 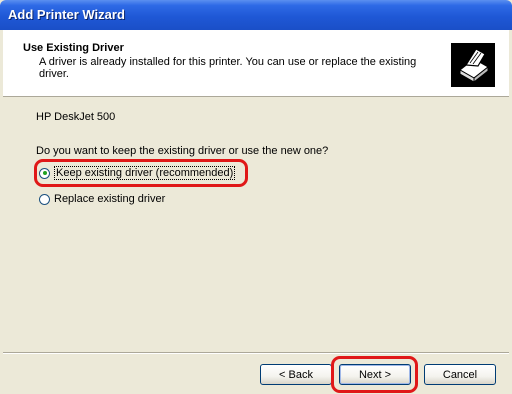 I want to click on replace-driver-option: Replace existing driver, so click(x=102, y=199).